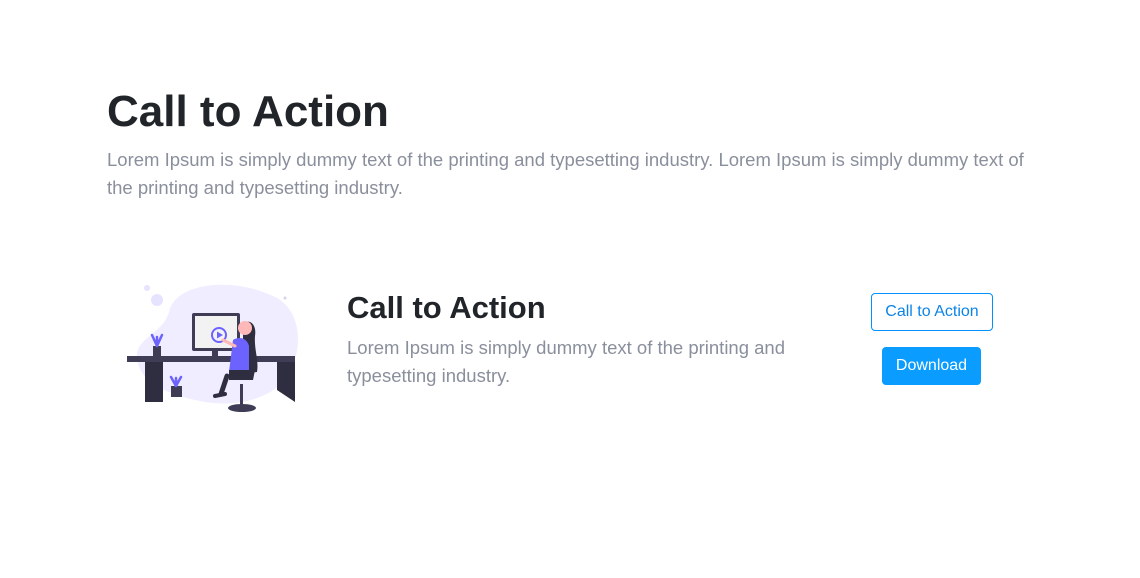  What do you see at coordinates (212, 348) in the screenshot?
I see `person-at-desk-illustration` at bounding box center [212, 348].